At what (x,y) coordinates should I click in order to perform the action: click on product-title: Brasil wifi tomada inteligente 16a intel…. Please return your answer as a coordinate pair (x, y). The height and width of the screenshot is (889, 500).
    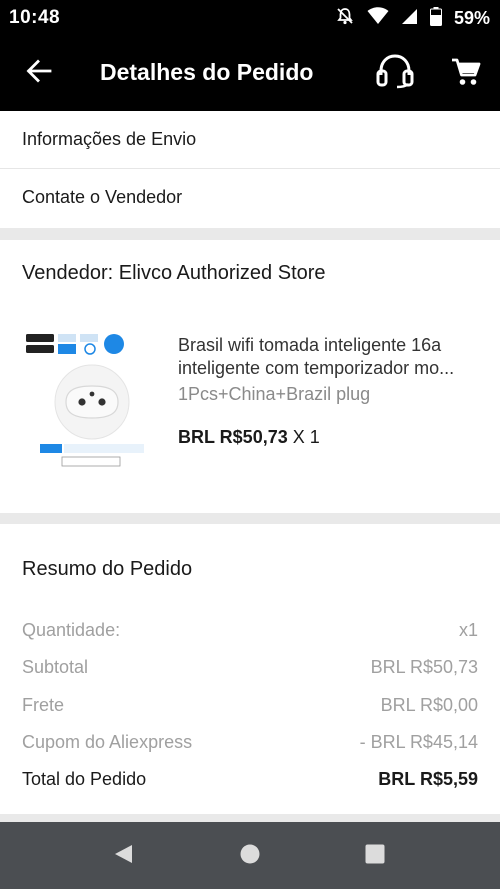
    Looking at the image, I should click on (330, 357).